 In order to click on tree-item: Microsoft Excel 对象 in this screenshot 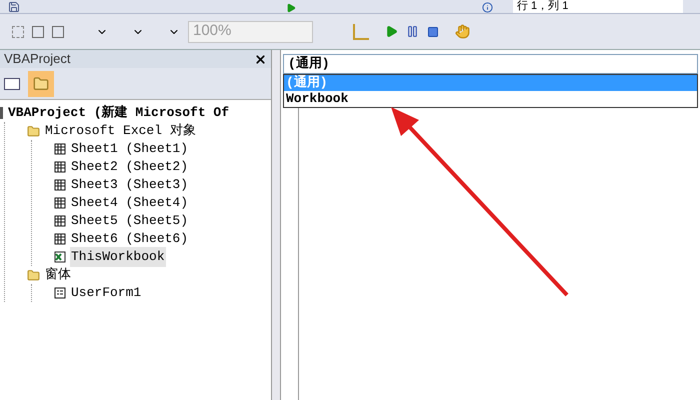, I will do `click(120, 131)`.